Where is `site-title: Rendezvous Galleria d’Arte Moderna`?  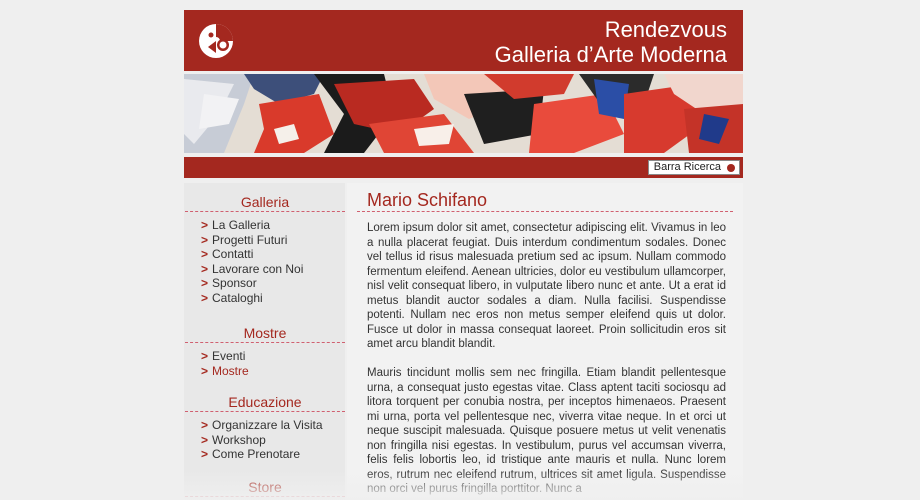
site-title: Rendezvous Galleria d’Arte Moderna is located at coordinates (611, 42).